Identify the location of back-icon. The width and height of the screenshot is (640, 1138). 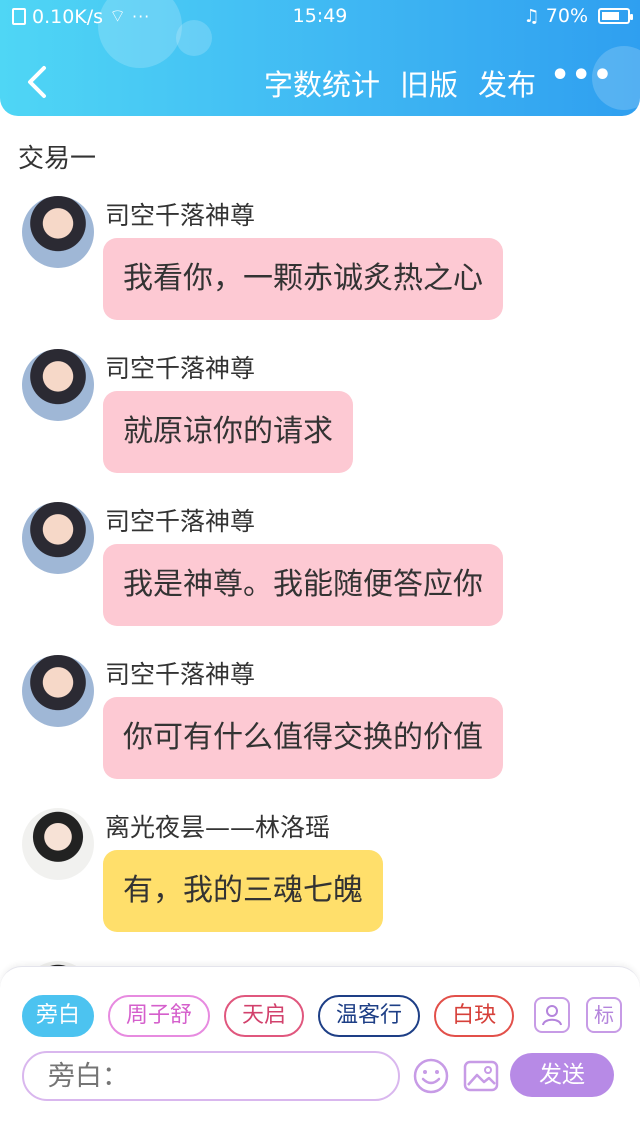
(37, 82).